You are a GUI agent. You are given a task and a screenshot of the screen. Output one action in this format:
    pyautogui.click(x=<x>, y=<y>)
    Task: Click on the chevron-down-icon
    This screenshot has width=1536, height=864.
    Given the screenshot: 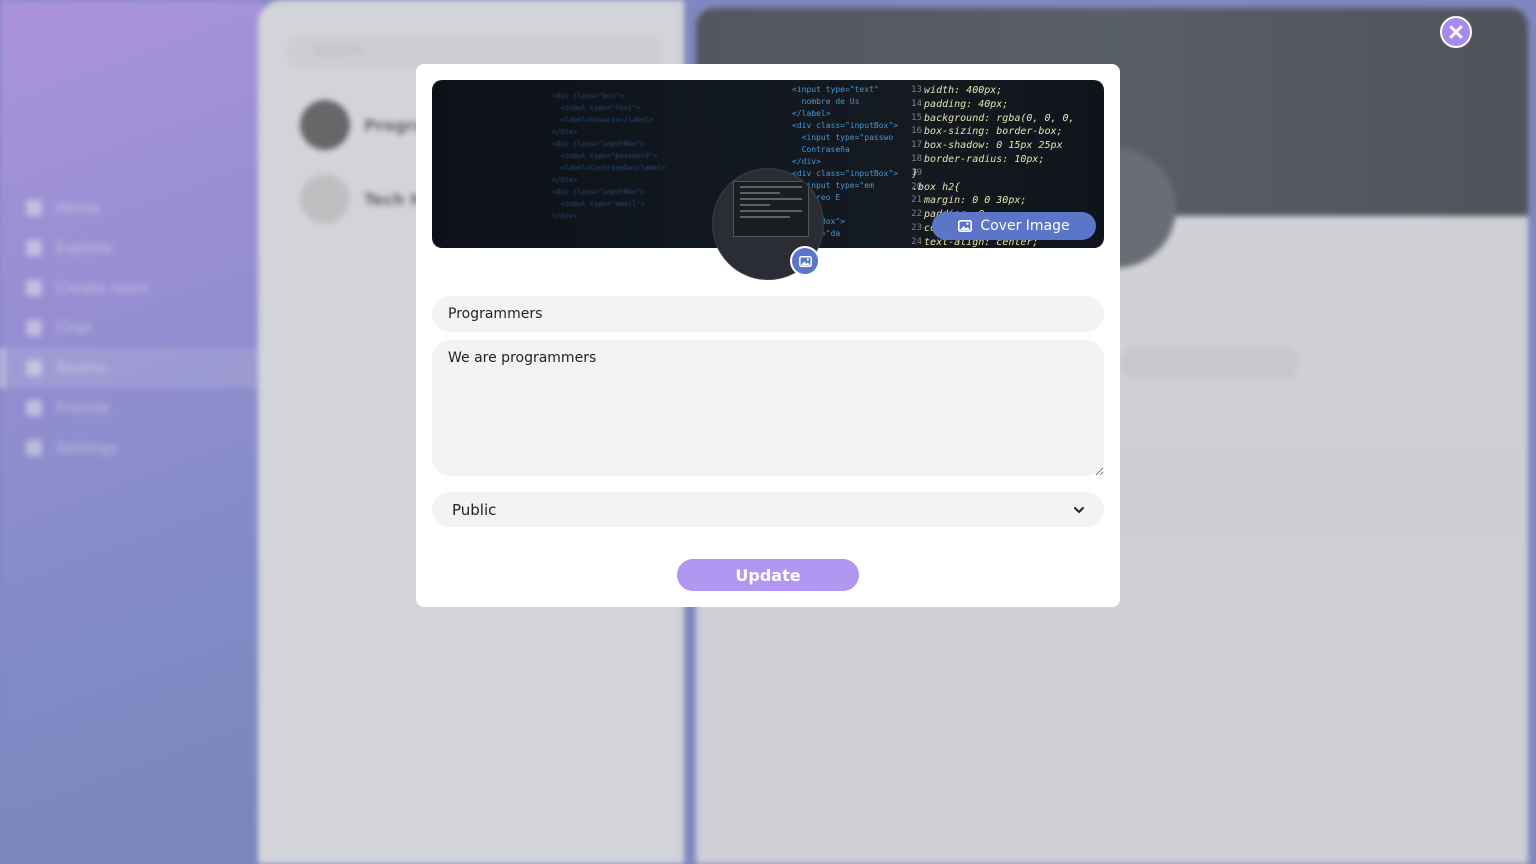 What is the action you would take?
    pyautogui.click(x=1079, y=509)
    